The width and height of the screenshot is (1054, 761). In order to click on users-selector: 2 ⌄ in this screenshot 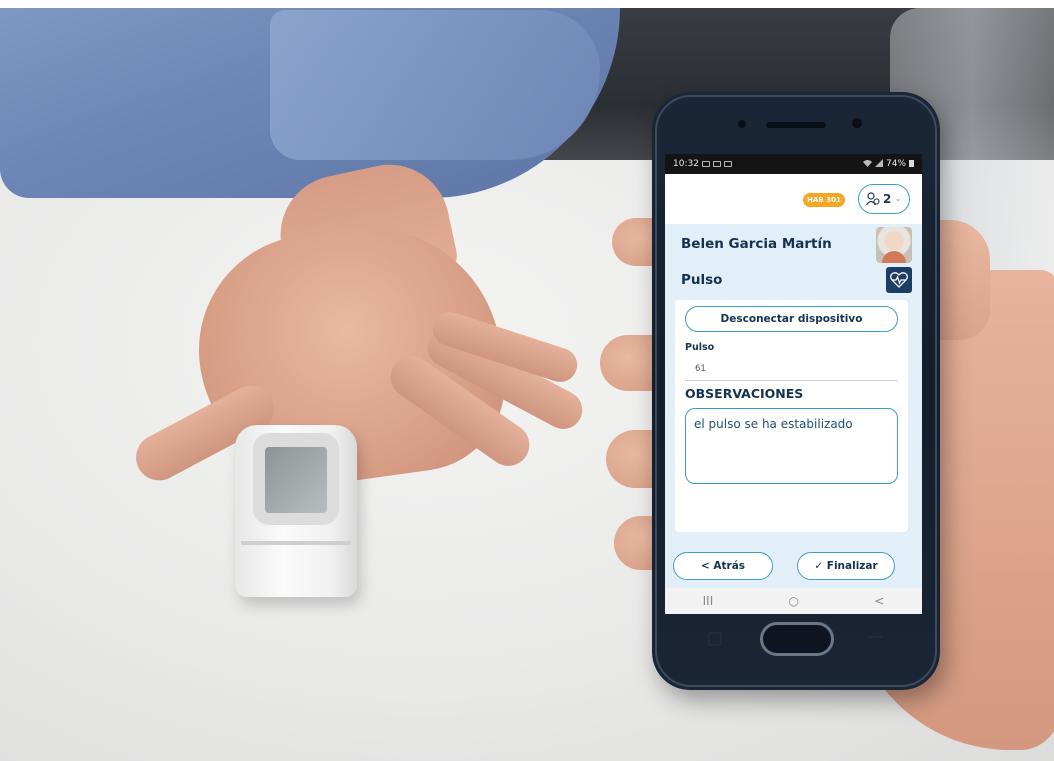, I will do `click(884, 199)`.